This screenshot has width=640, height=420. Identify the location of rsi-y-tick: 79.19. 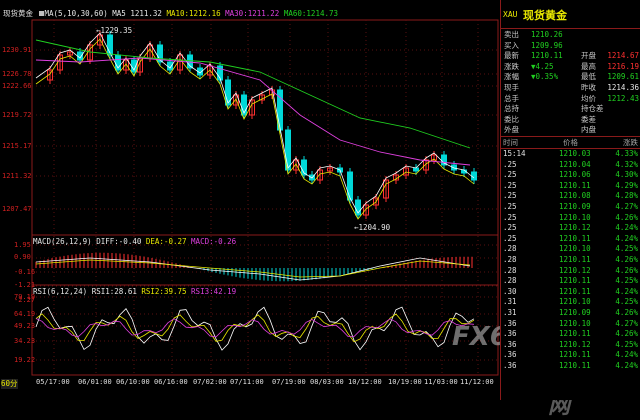
(25, 297).